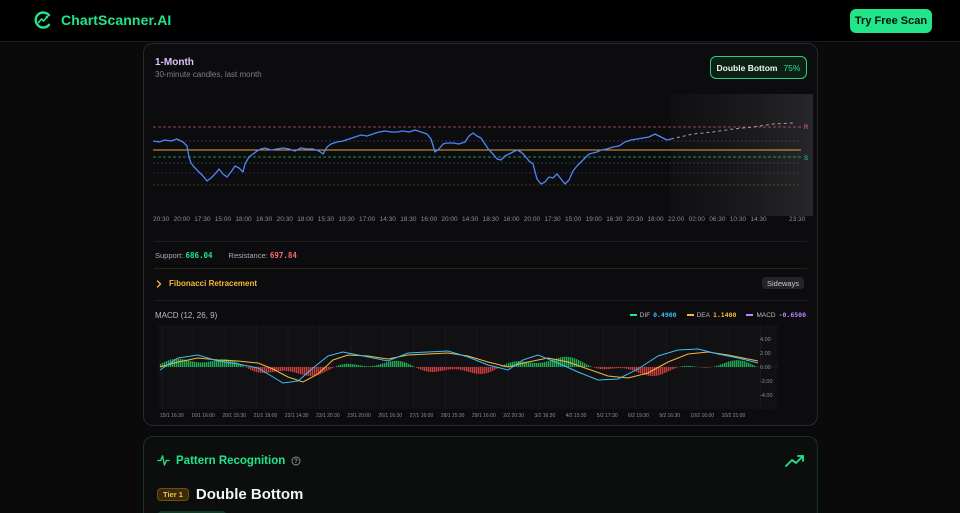  I want to click on macd-x-tick-label: 9/2 16:30, so click(669, 416).